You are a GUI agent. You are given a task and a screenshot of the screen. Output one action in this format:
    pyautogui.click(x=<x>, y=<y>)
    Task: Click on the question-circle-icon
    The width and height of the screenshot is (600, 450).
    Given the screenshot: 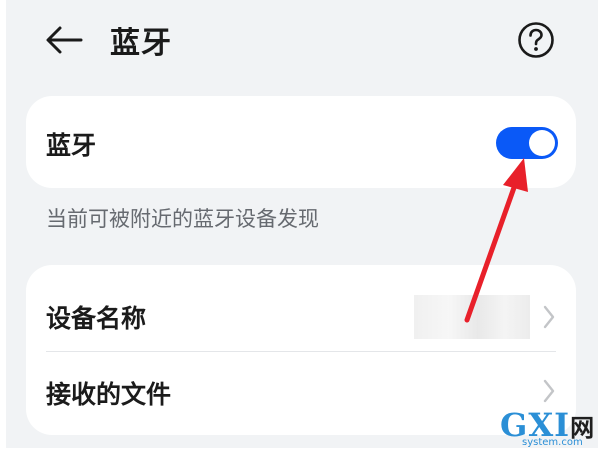 What is the action you would take?
    pyautogui.click(x=536, y=40)
    